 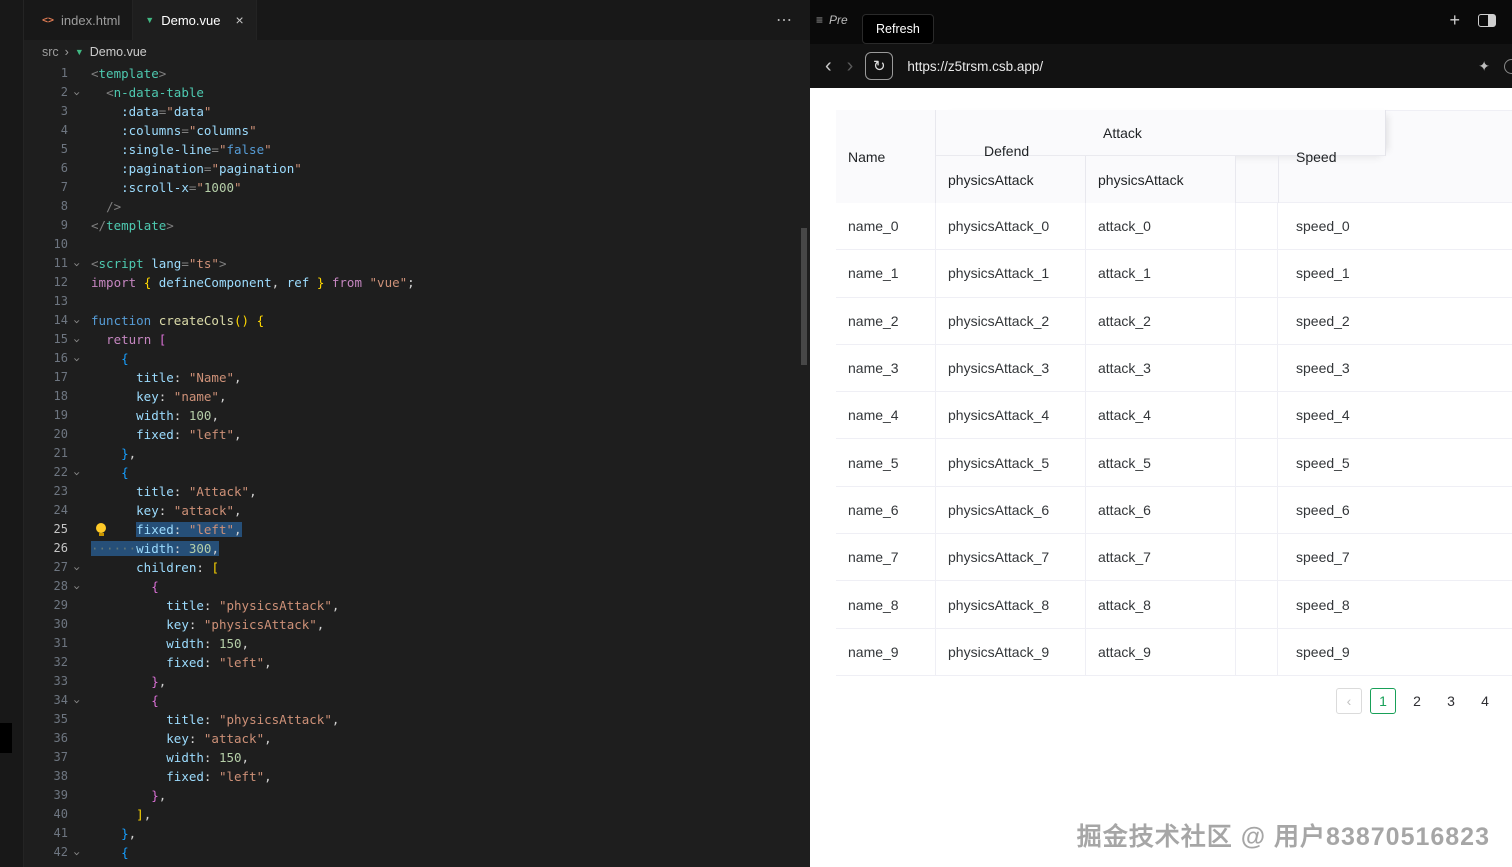 What do you see at coordinates (1485, 701) in the screenshot?
I see `pagination-page-4: 4` at bounding box center [1485, 701].